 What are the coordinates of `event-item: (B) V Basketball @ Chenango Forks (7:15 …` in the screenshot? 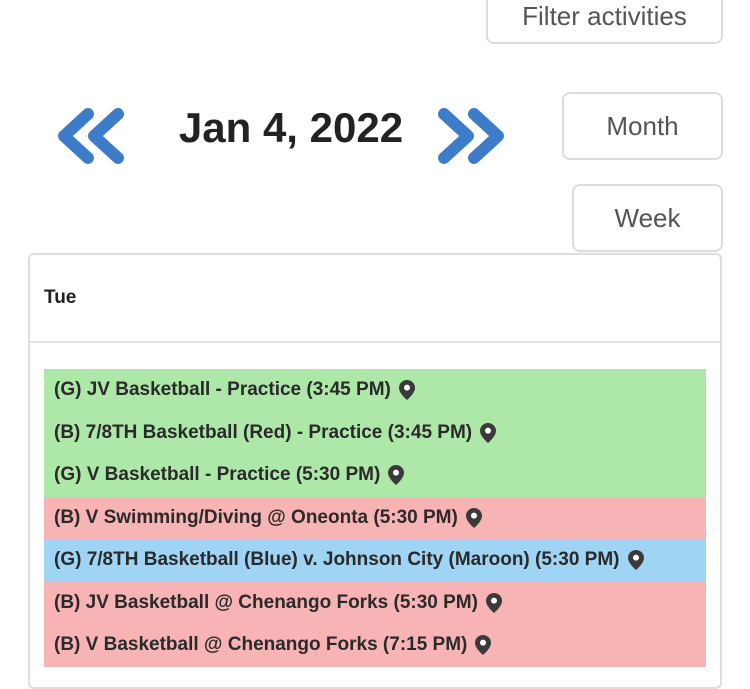 It's located at (375, 645).